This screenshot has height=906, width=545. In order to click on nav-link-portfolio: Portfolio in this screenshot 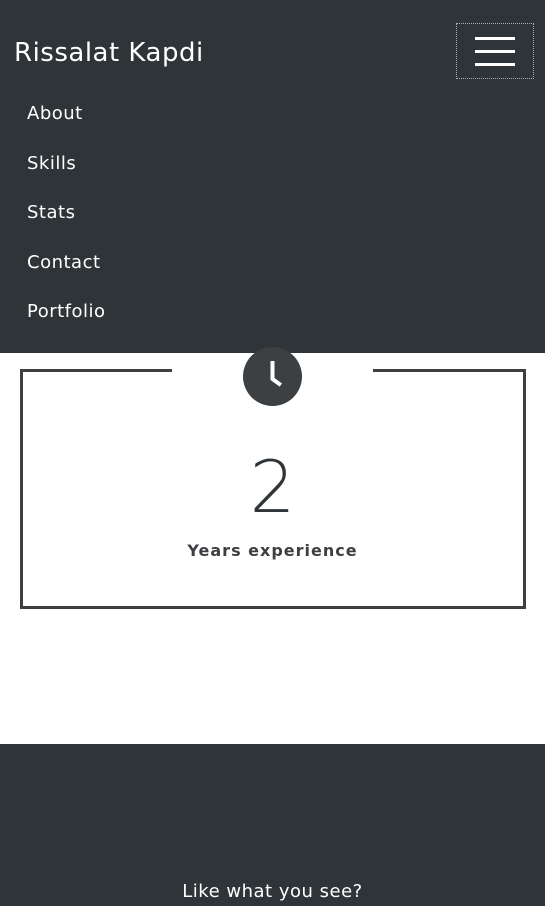, I will do `click(66, 311)`.